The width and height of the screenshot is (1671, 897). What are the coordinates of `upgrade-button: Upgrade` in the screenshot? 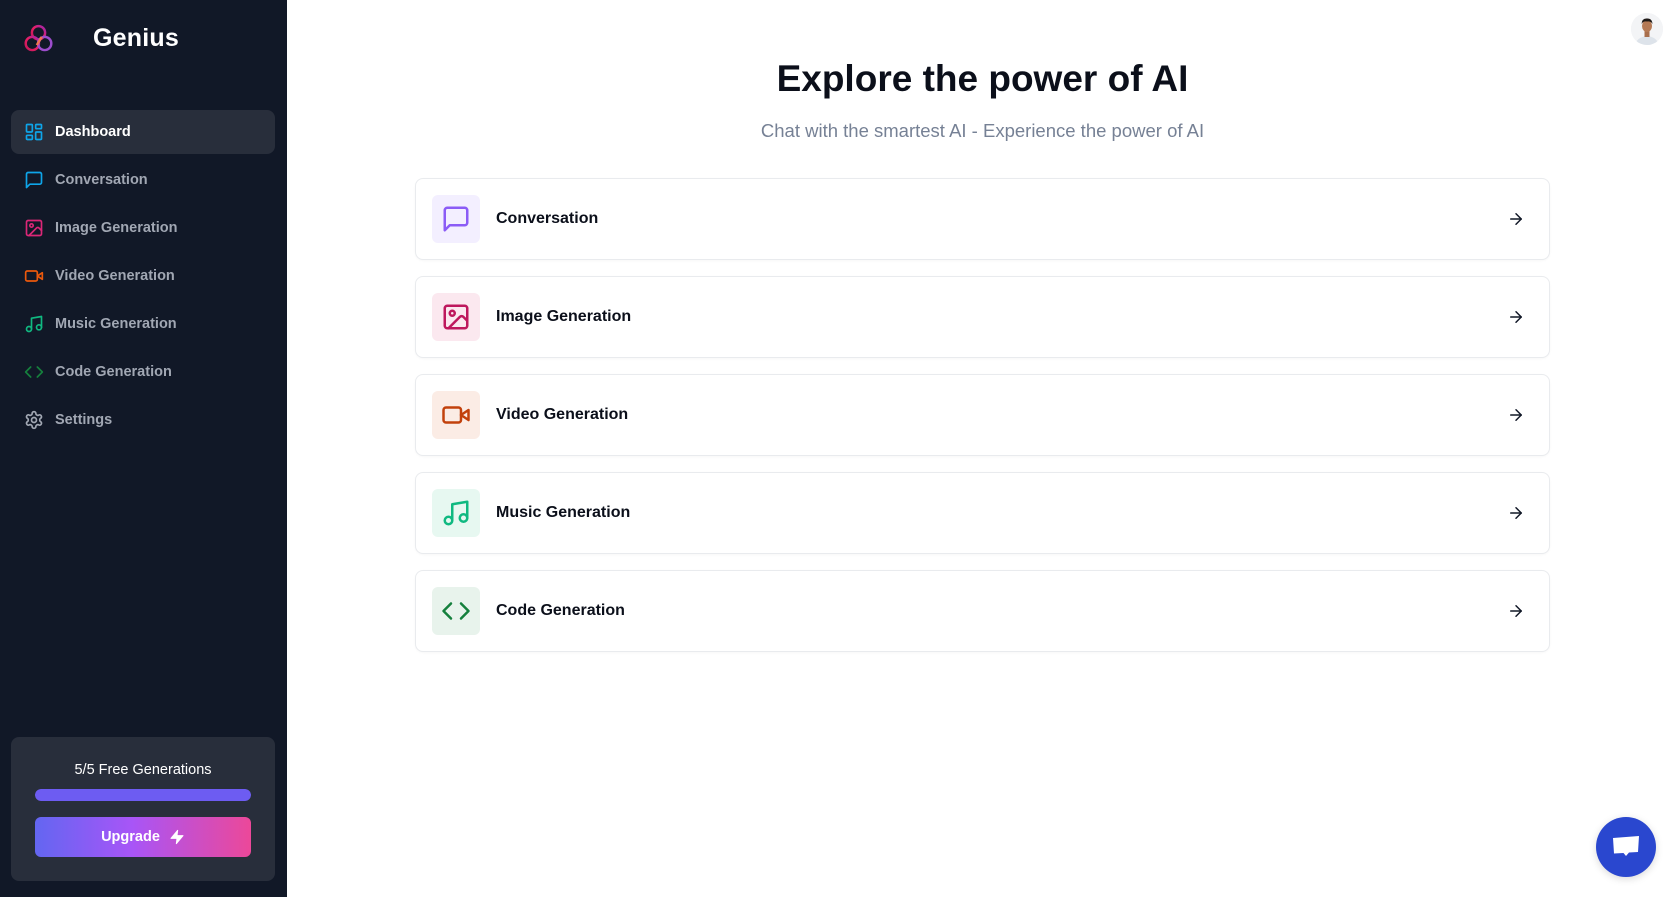 It's located at (143, 837).